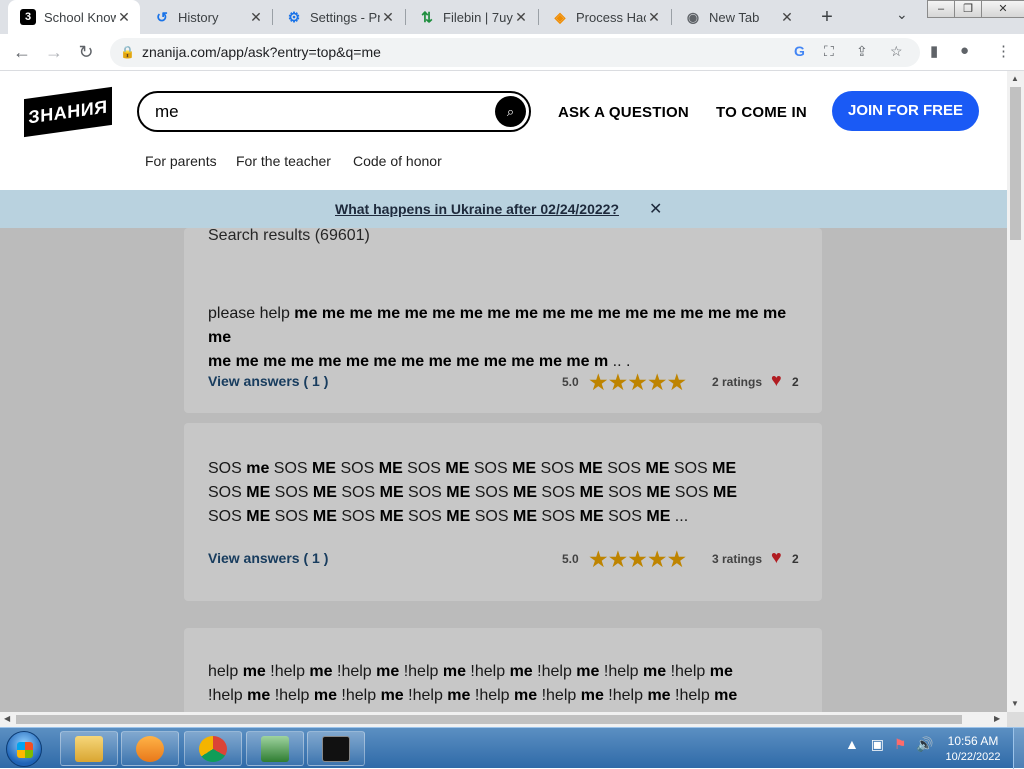 The image size is (1024, 769). What do you see at coordinates (261, 52) in the screenshot?
I see `url-text: znanija.com/app/ask?entry=top&q=me` at bounding box center [261, 52].